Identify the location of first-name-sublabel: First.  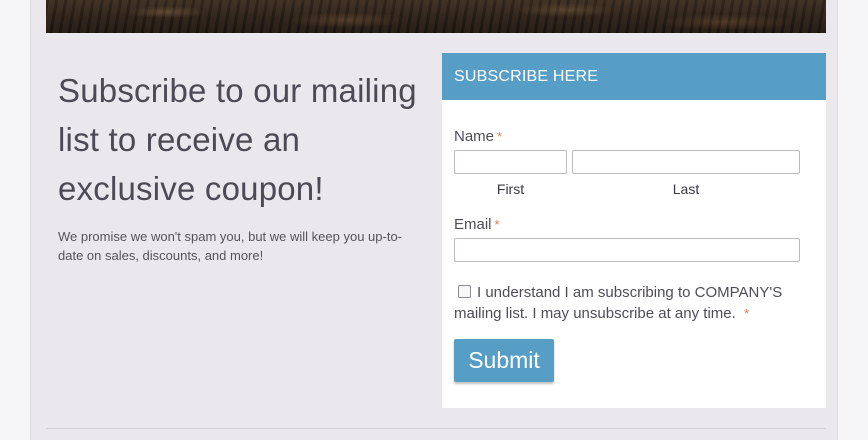
(510, 189).